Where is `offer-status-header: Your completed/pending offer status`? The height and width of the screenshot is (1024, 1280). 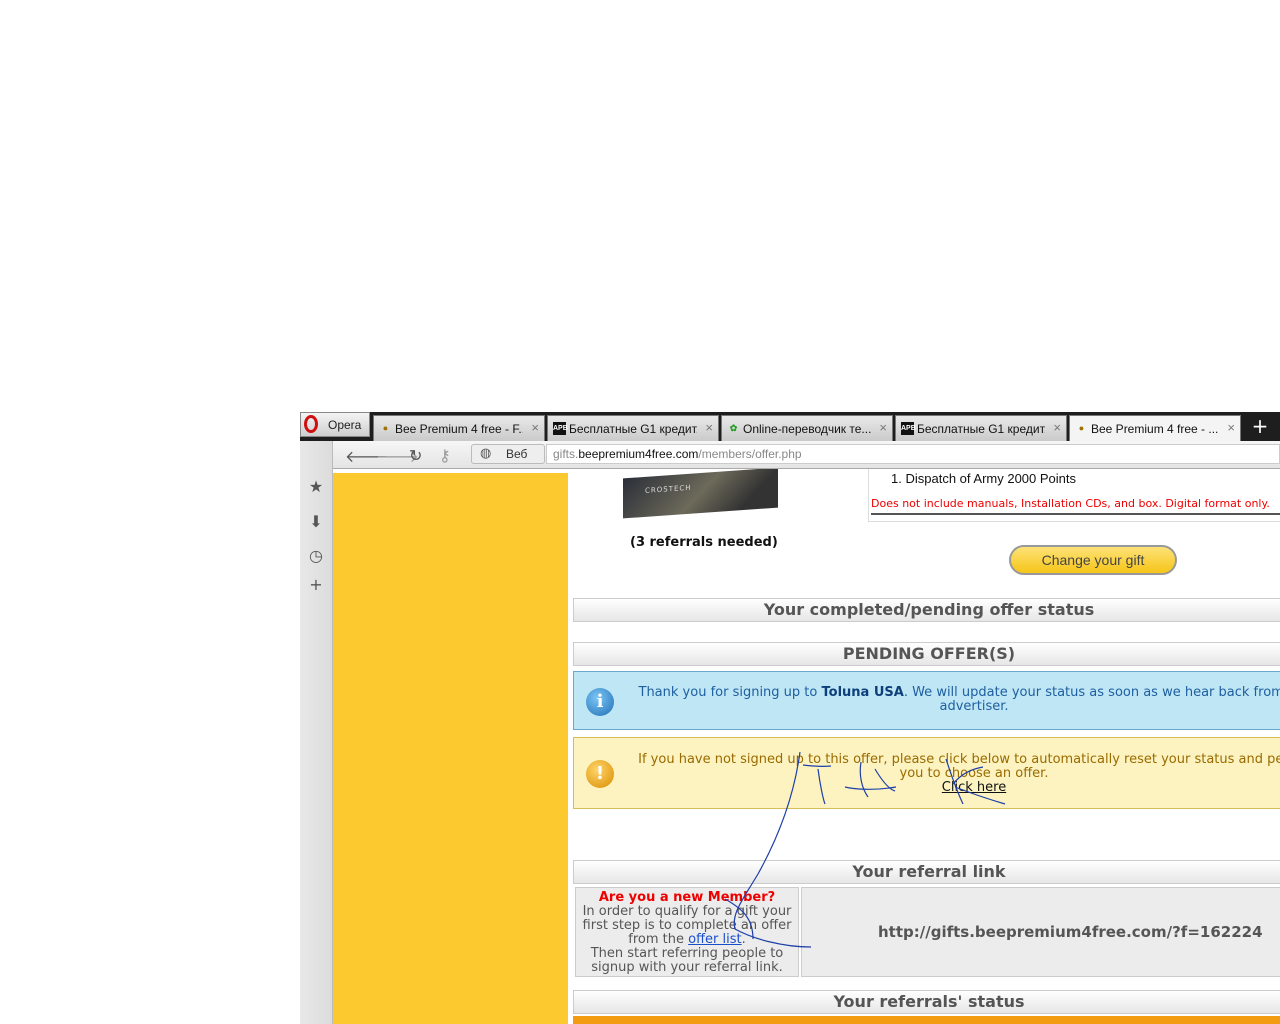 offer-status-header: Your completed/pending offer status is located at coordinates (926, 610).